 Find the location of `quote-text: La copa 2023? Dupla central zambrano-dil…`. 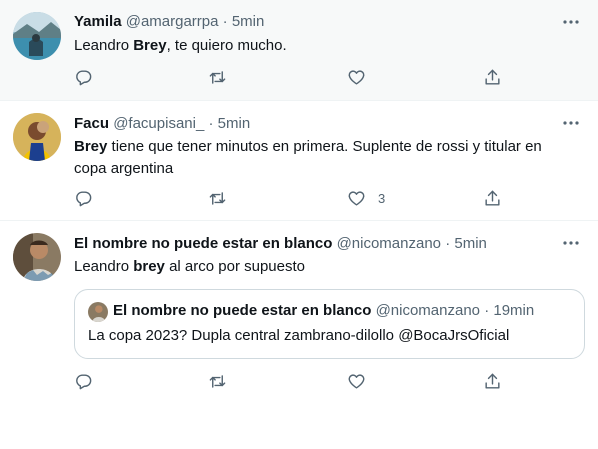

quote-text: La copa 2023? Dupla central zambrano-dil… is located at coordinates (299, 335).